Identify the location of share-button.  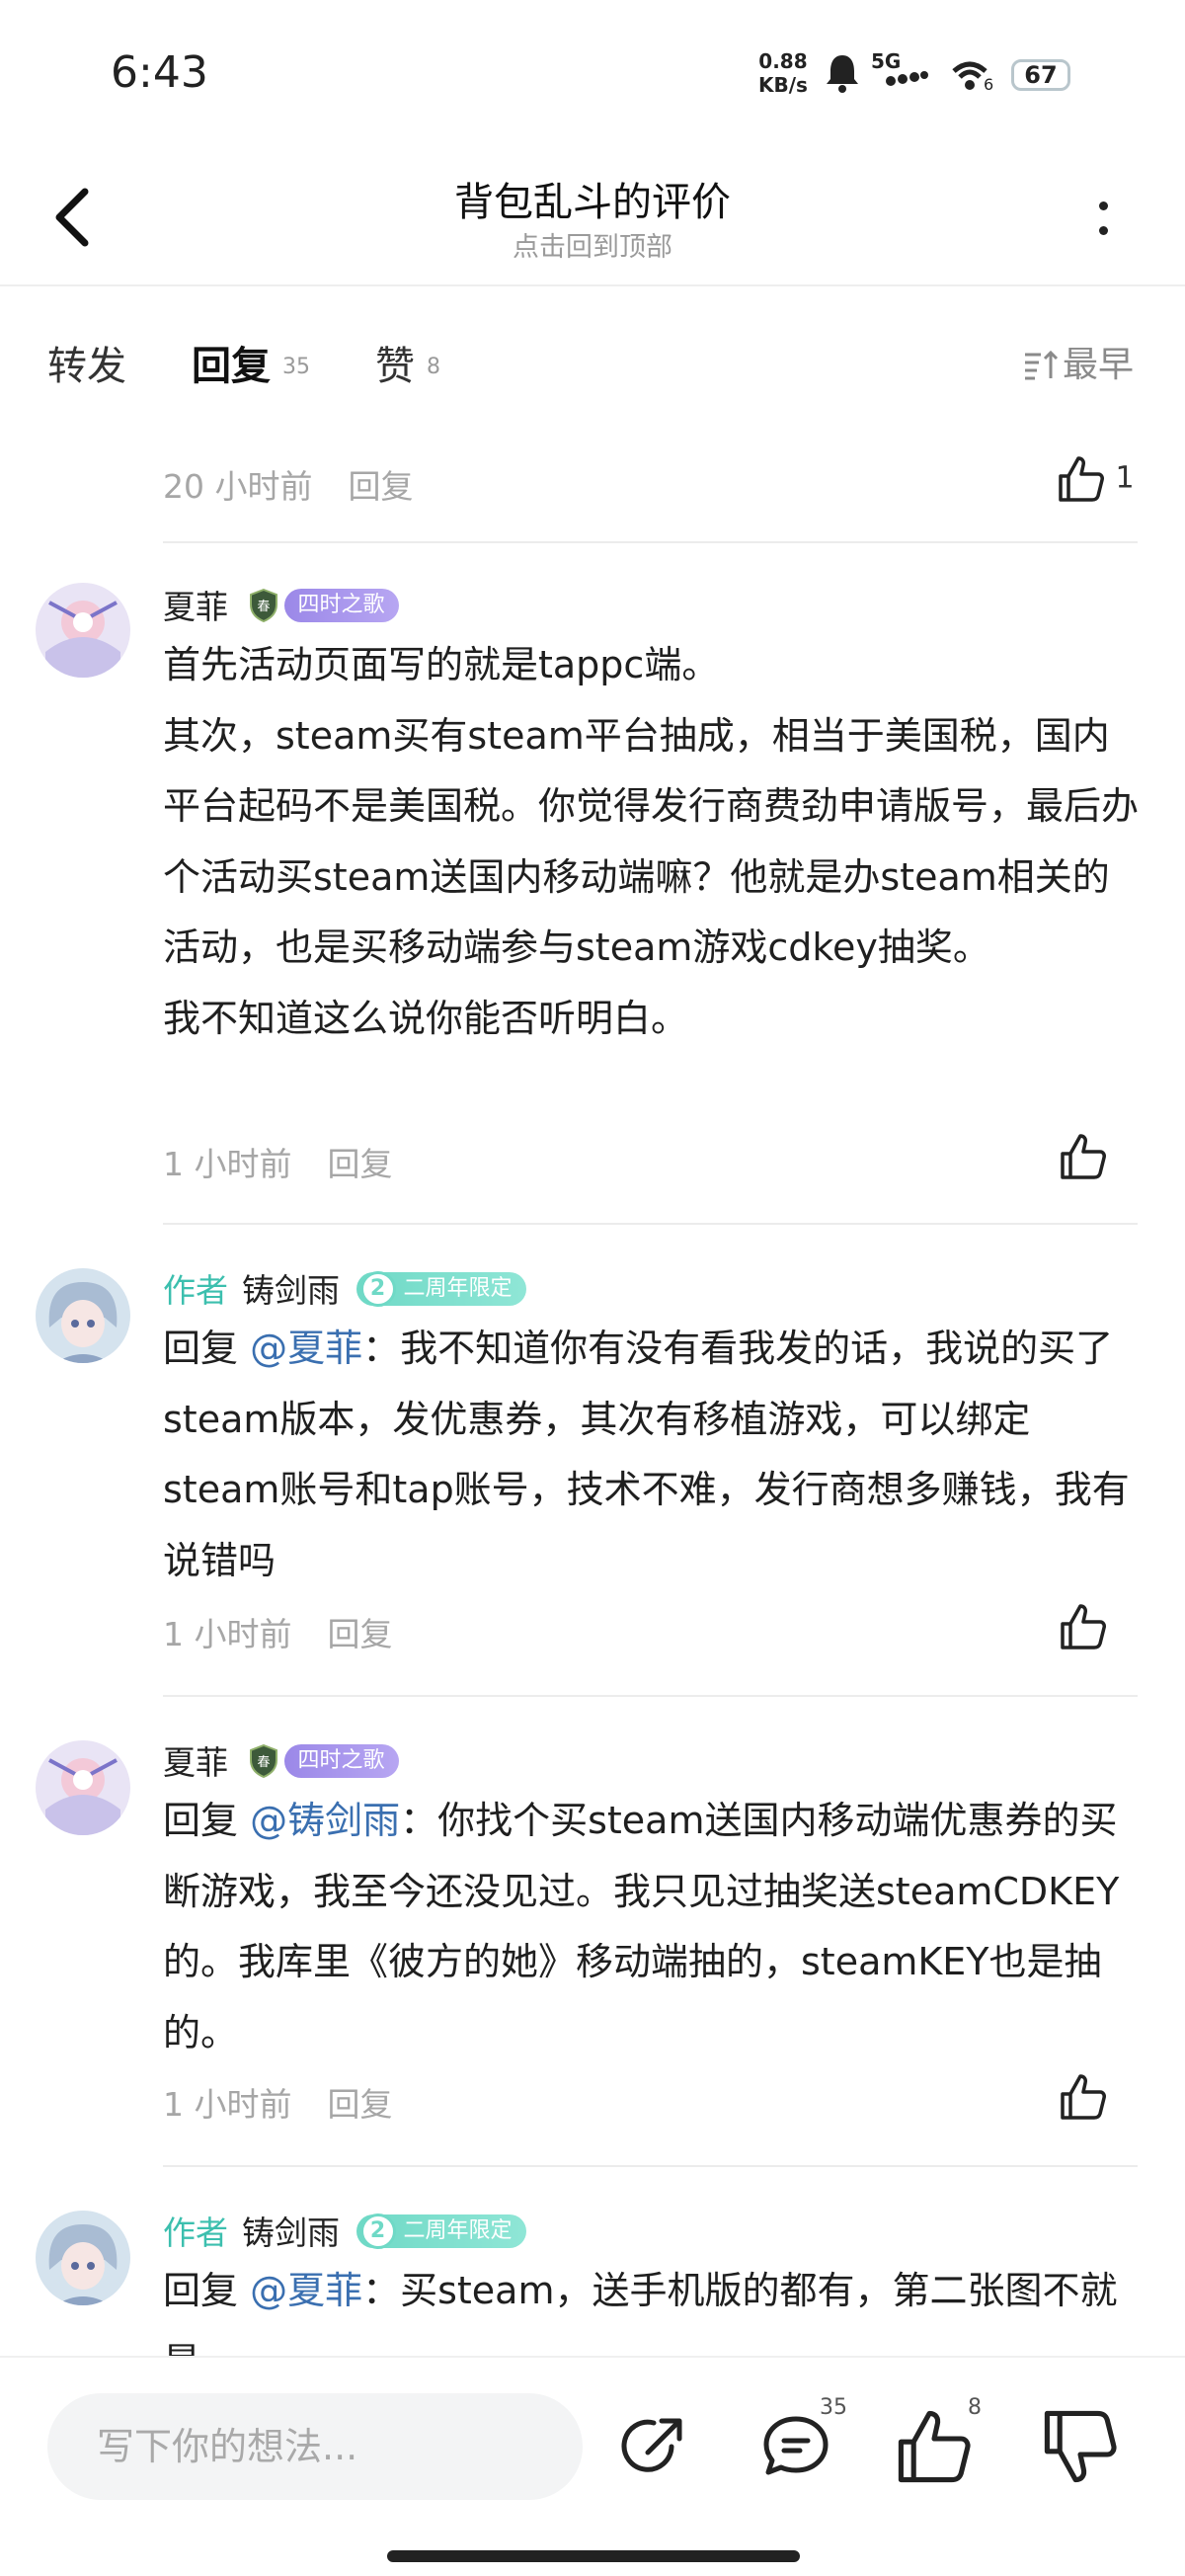
(654, 2446).